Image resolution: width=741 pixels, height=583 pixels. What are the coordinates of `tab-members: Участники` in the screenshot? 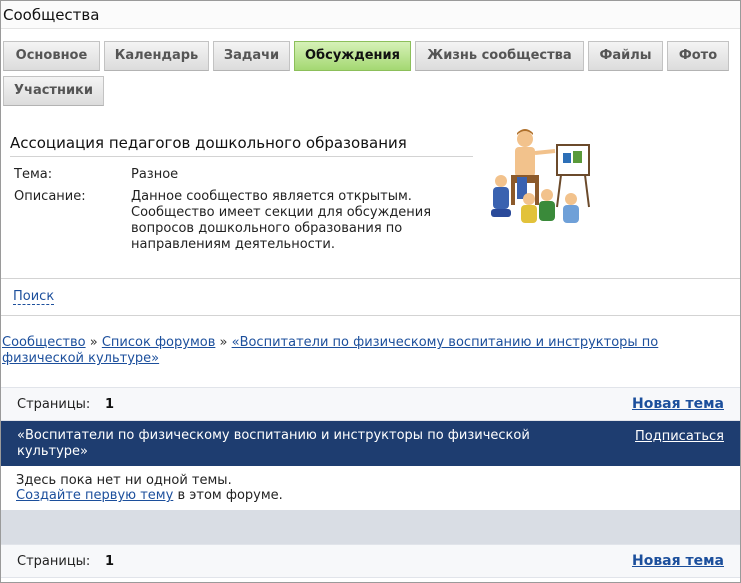 It's located at (53, 91).